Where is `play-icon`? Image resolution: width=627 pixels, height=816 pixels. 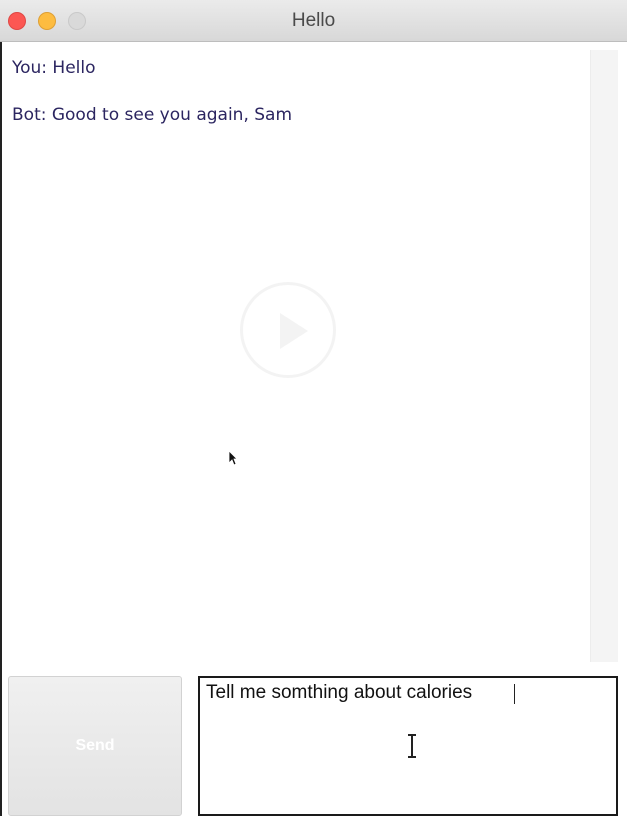 play-icon is located at coordinates (288, 330).